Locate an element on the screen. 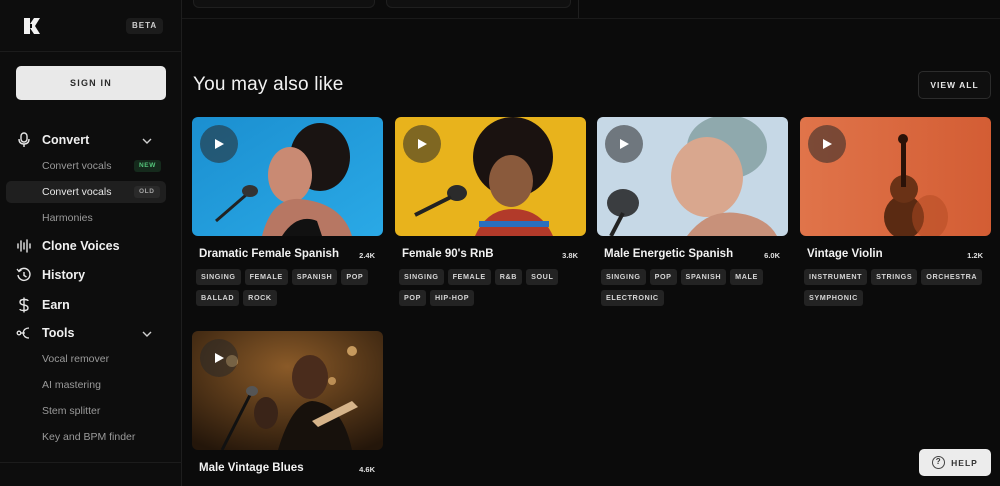 The width and height of the screenshot is (1000, 486). voice-card-title: Vintage Violin is located at coordinates (845, 254).